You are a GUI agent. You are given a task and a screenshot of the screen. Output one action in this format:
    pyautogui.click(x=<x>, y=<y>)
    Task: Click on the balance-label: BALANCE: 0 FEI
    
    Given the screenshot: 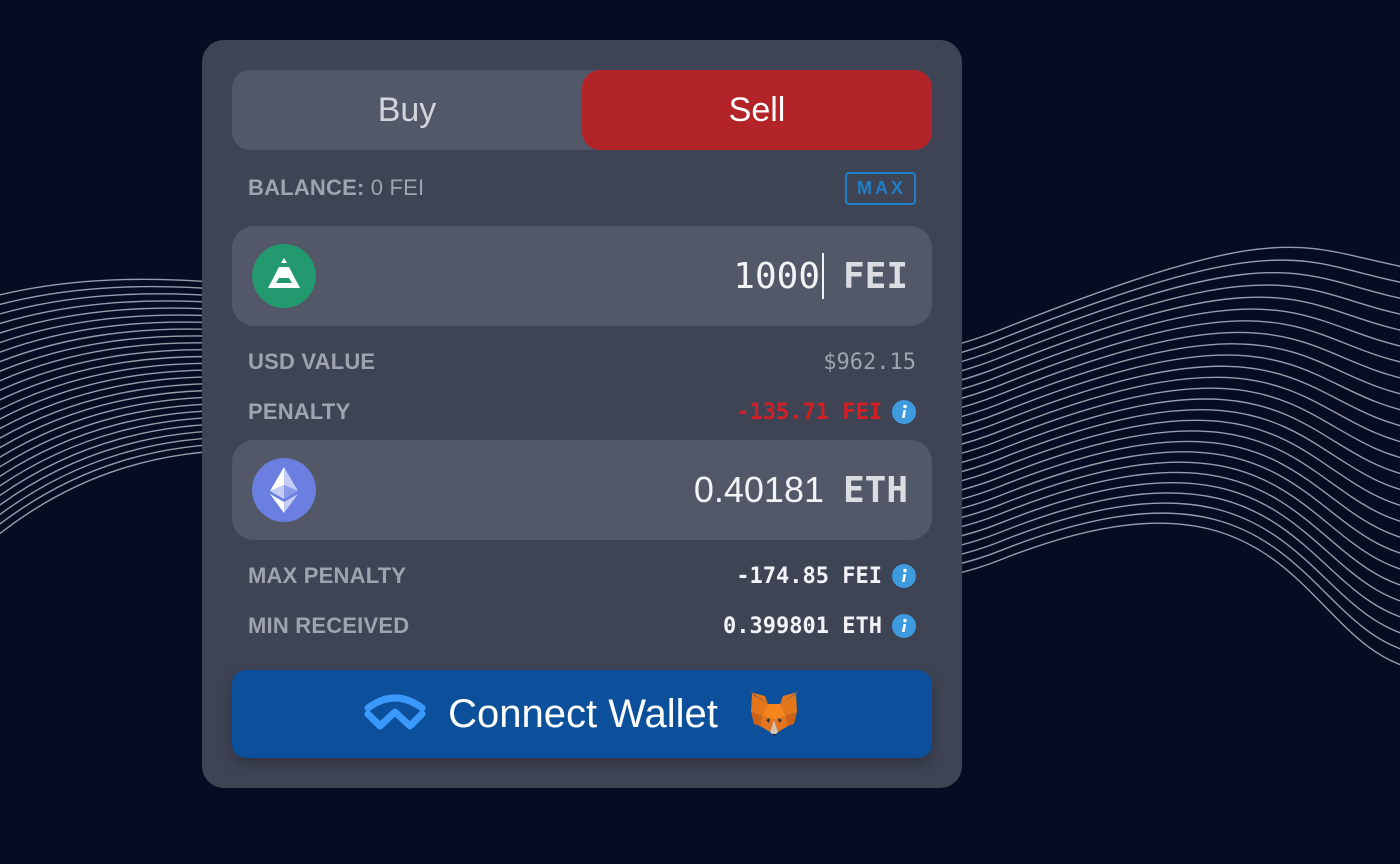 What is the action you would take?
    pyautogui.click(x=336, y=188)
    